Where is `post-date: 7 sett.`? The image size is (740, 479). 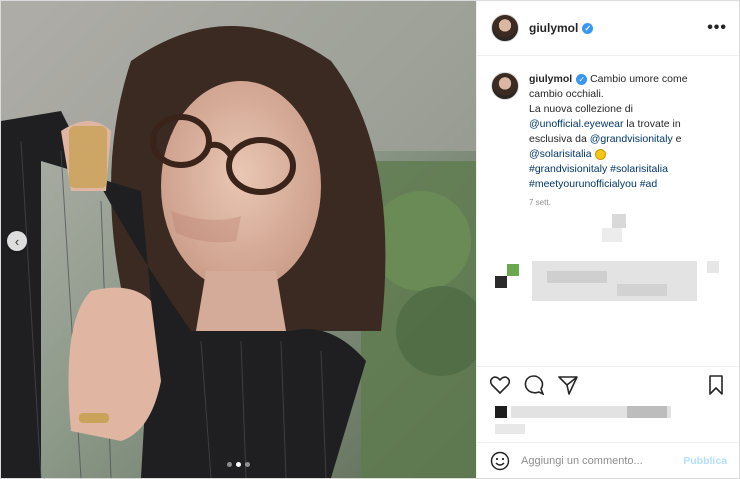 post-date: 7 sett. is located at coordinates (540, 202).